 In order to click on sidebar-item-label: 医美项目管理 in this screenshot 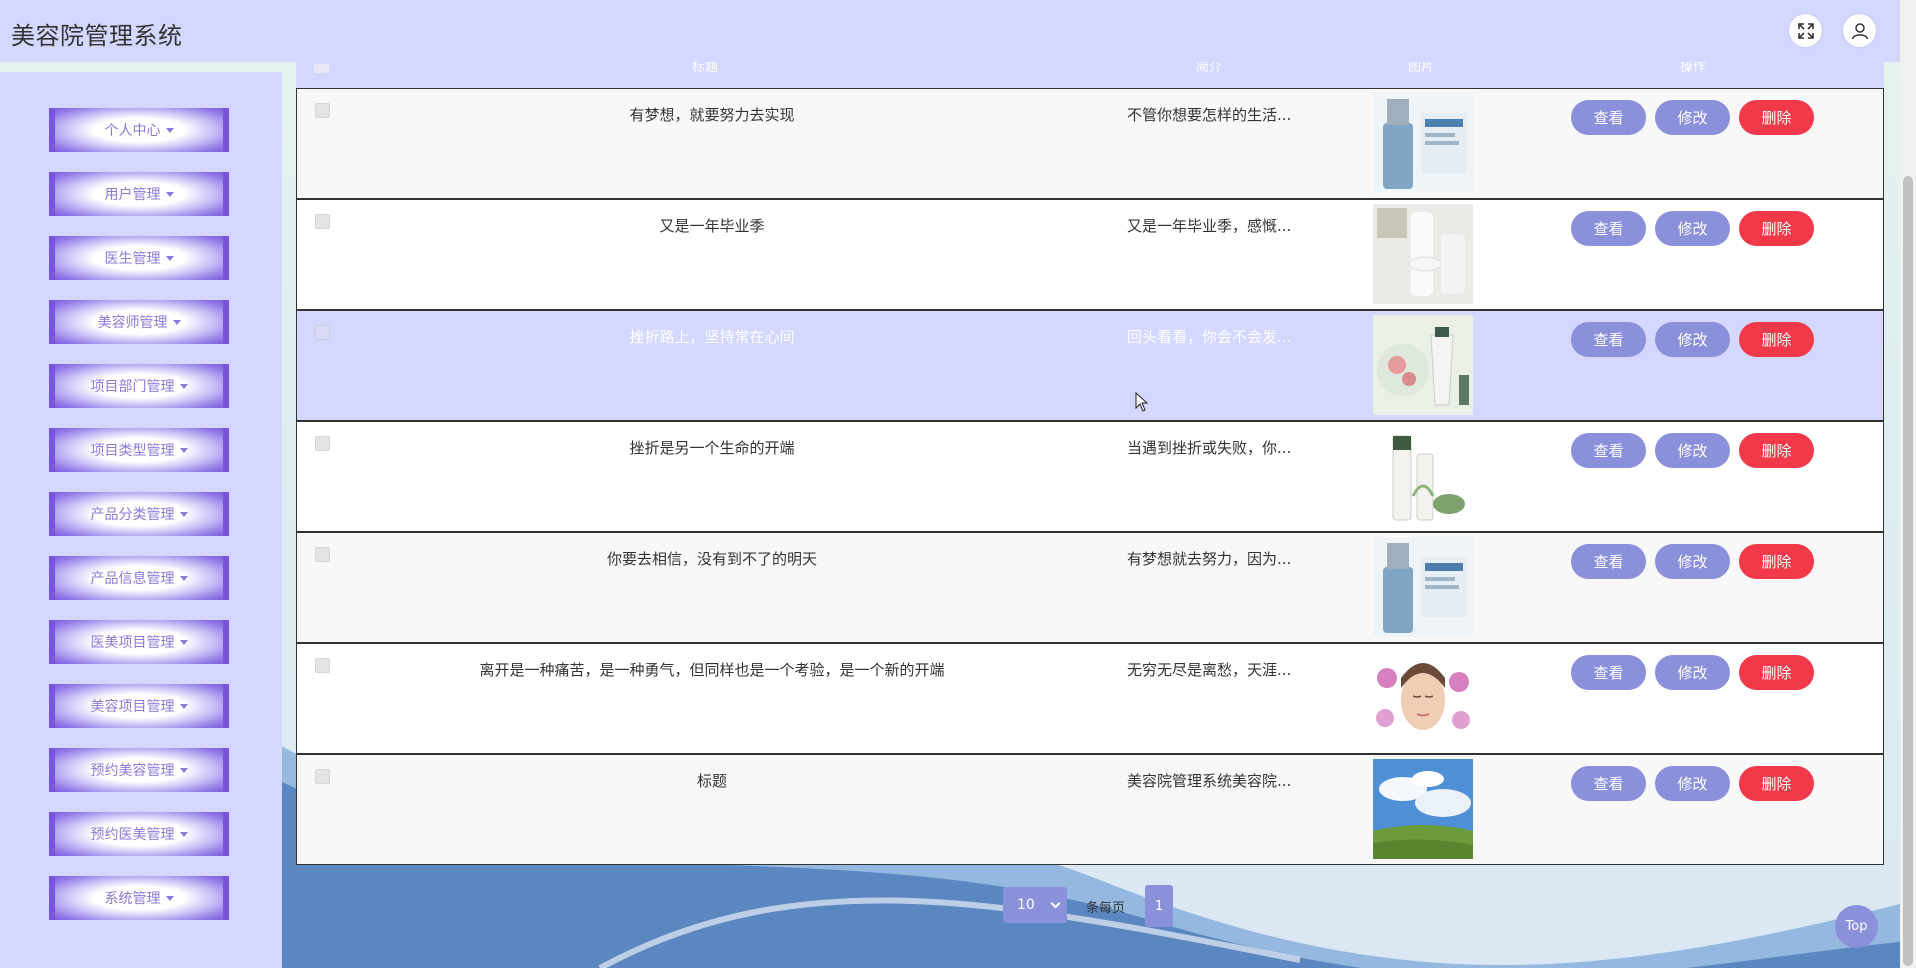, I will do `click(132, 643)`.